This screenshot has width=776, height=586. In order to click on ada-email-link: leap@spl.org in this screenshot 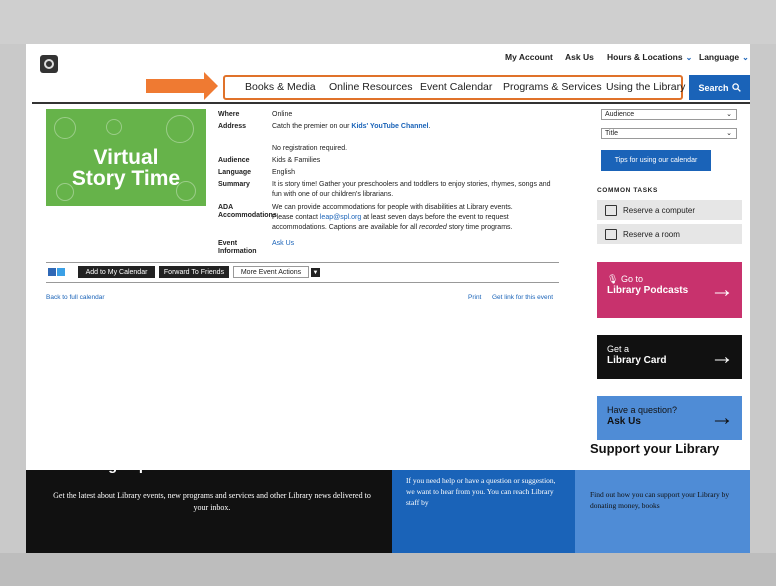, I will do `click(340, 217)`.